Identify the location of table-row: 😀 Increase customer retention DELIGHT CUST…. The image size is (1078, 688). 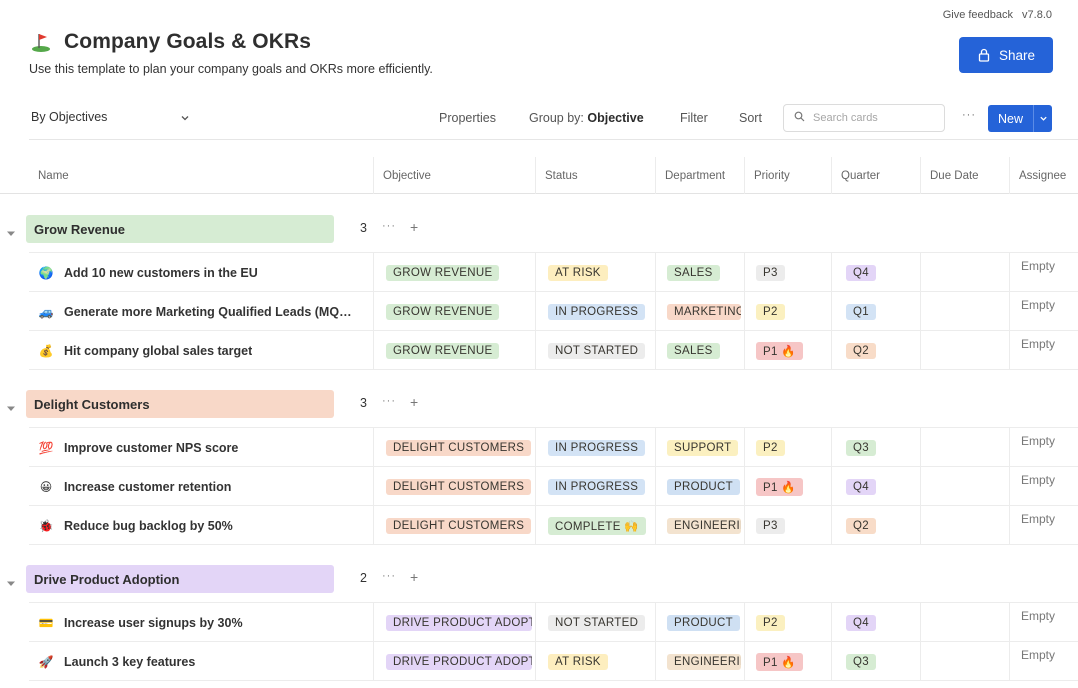
(553, 486).